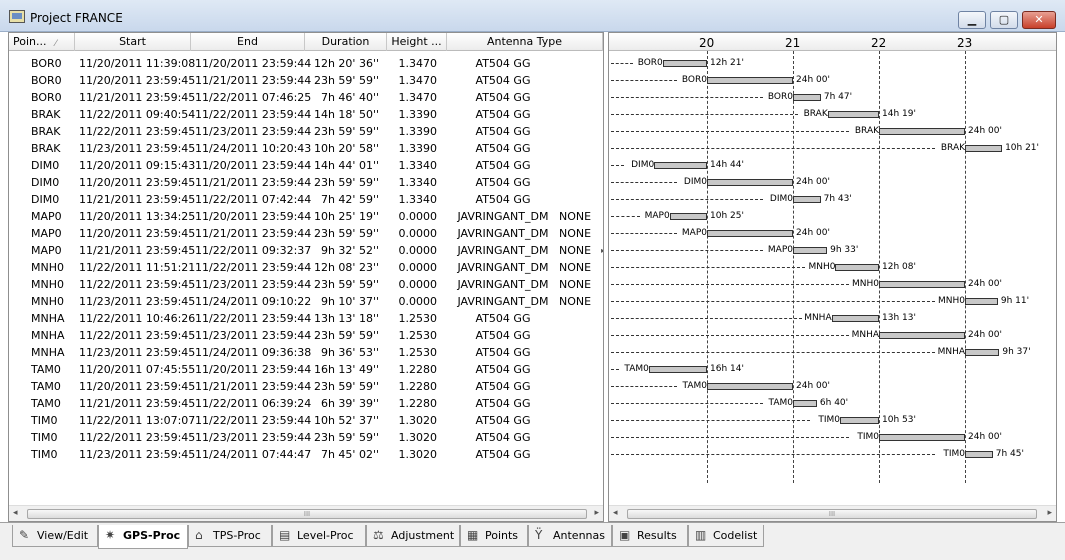  I want to click on points-icon: ▦, so click(473, 535).